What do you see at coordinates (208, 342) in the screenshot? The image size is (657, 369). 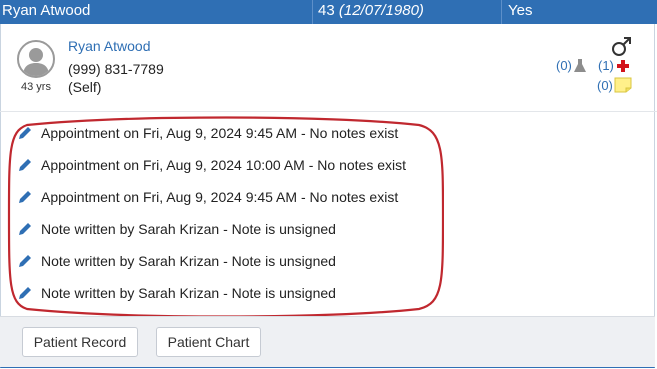 I see `patient-chart-button: Patient Chart` at bounding box center [208, 342].